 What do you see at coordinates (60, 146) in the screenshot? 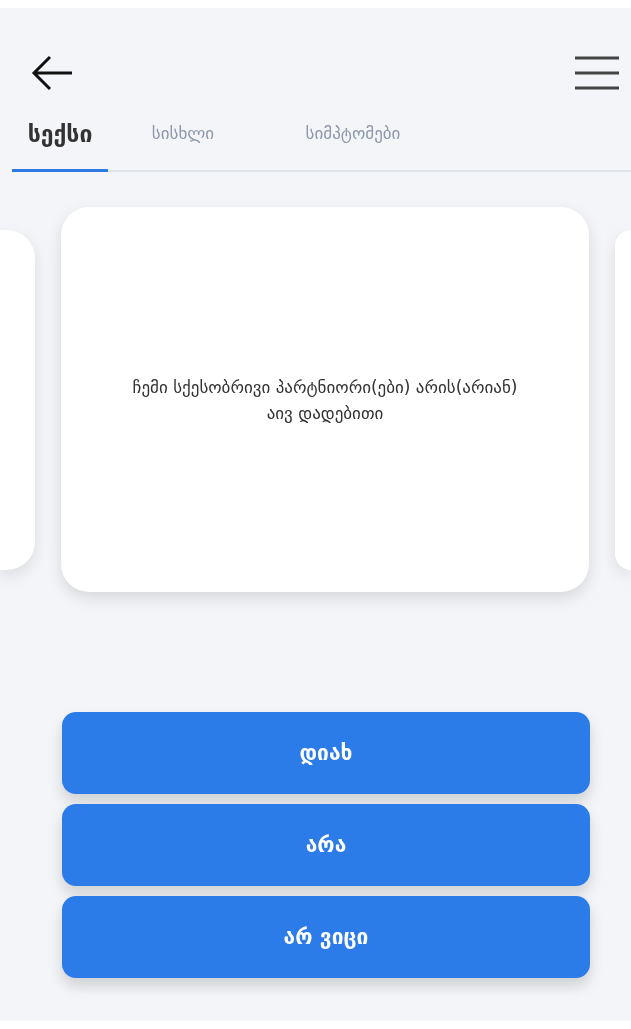
I see `tab: სექსი` at bounding box center [60, 146].